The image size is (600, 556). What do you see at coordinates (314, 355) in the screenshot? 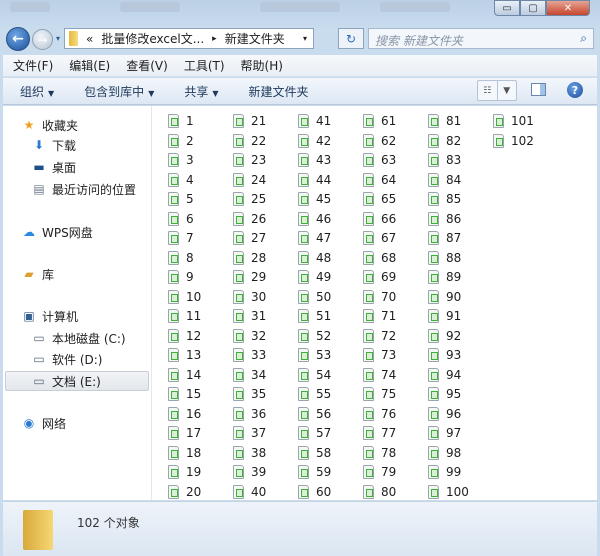
I see `file-item: 53` at bounding box center [314, 355].